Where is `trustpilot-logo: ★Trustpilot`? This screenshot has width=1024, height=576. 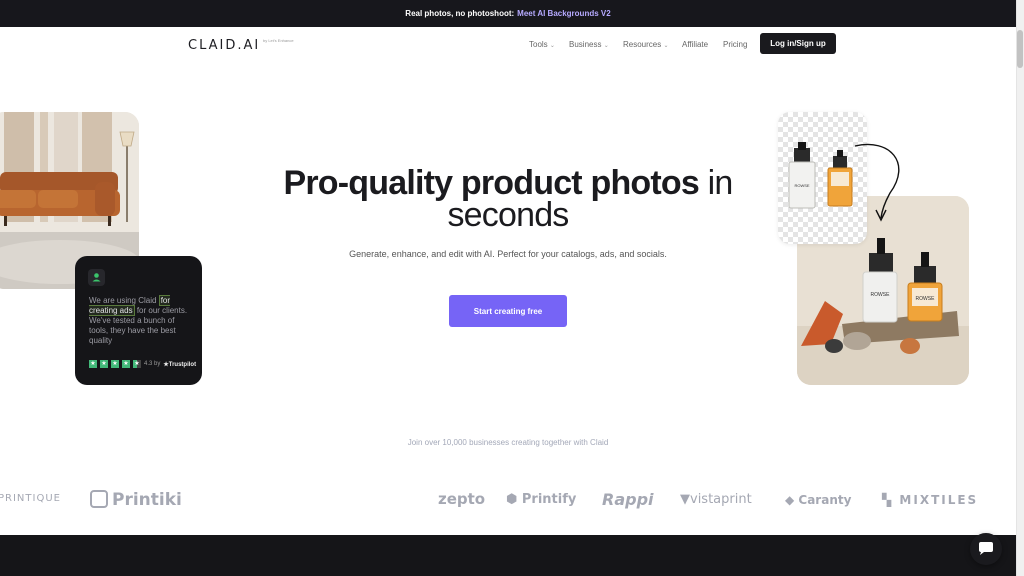
trustpilot-logo: ★Trustpilot is located at coordinates (180, 364).